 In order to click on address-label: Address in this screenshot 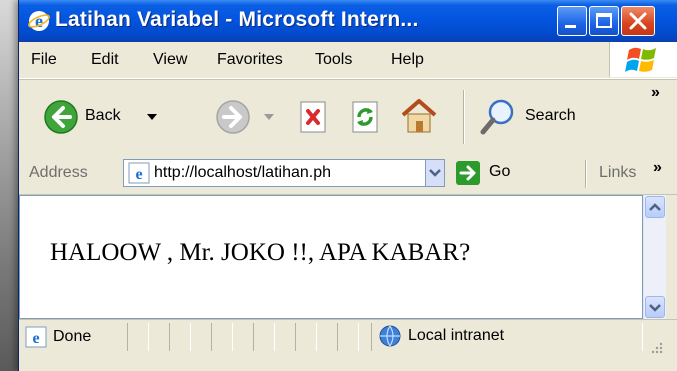, I will do `click(58, 172)`.